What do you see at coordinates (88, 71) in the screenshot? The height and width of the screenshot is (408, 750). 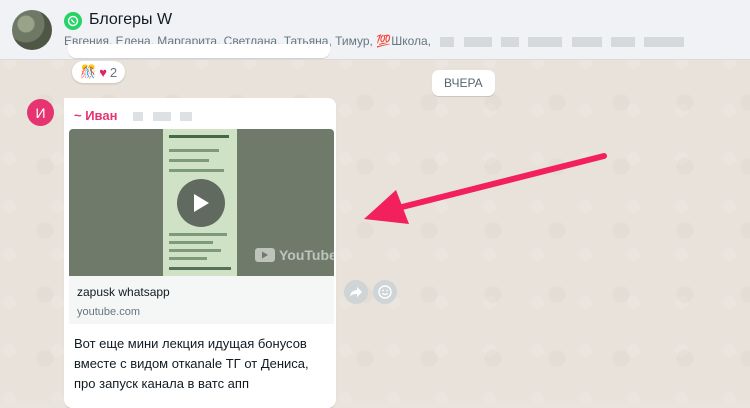 I see `confetti-emoji: 🎊` at bounding box center [88, 71].